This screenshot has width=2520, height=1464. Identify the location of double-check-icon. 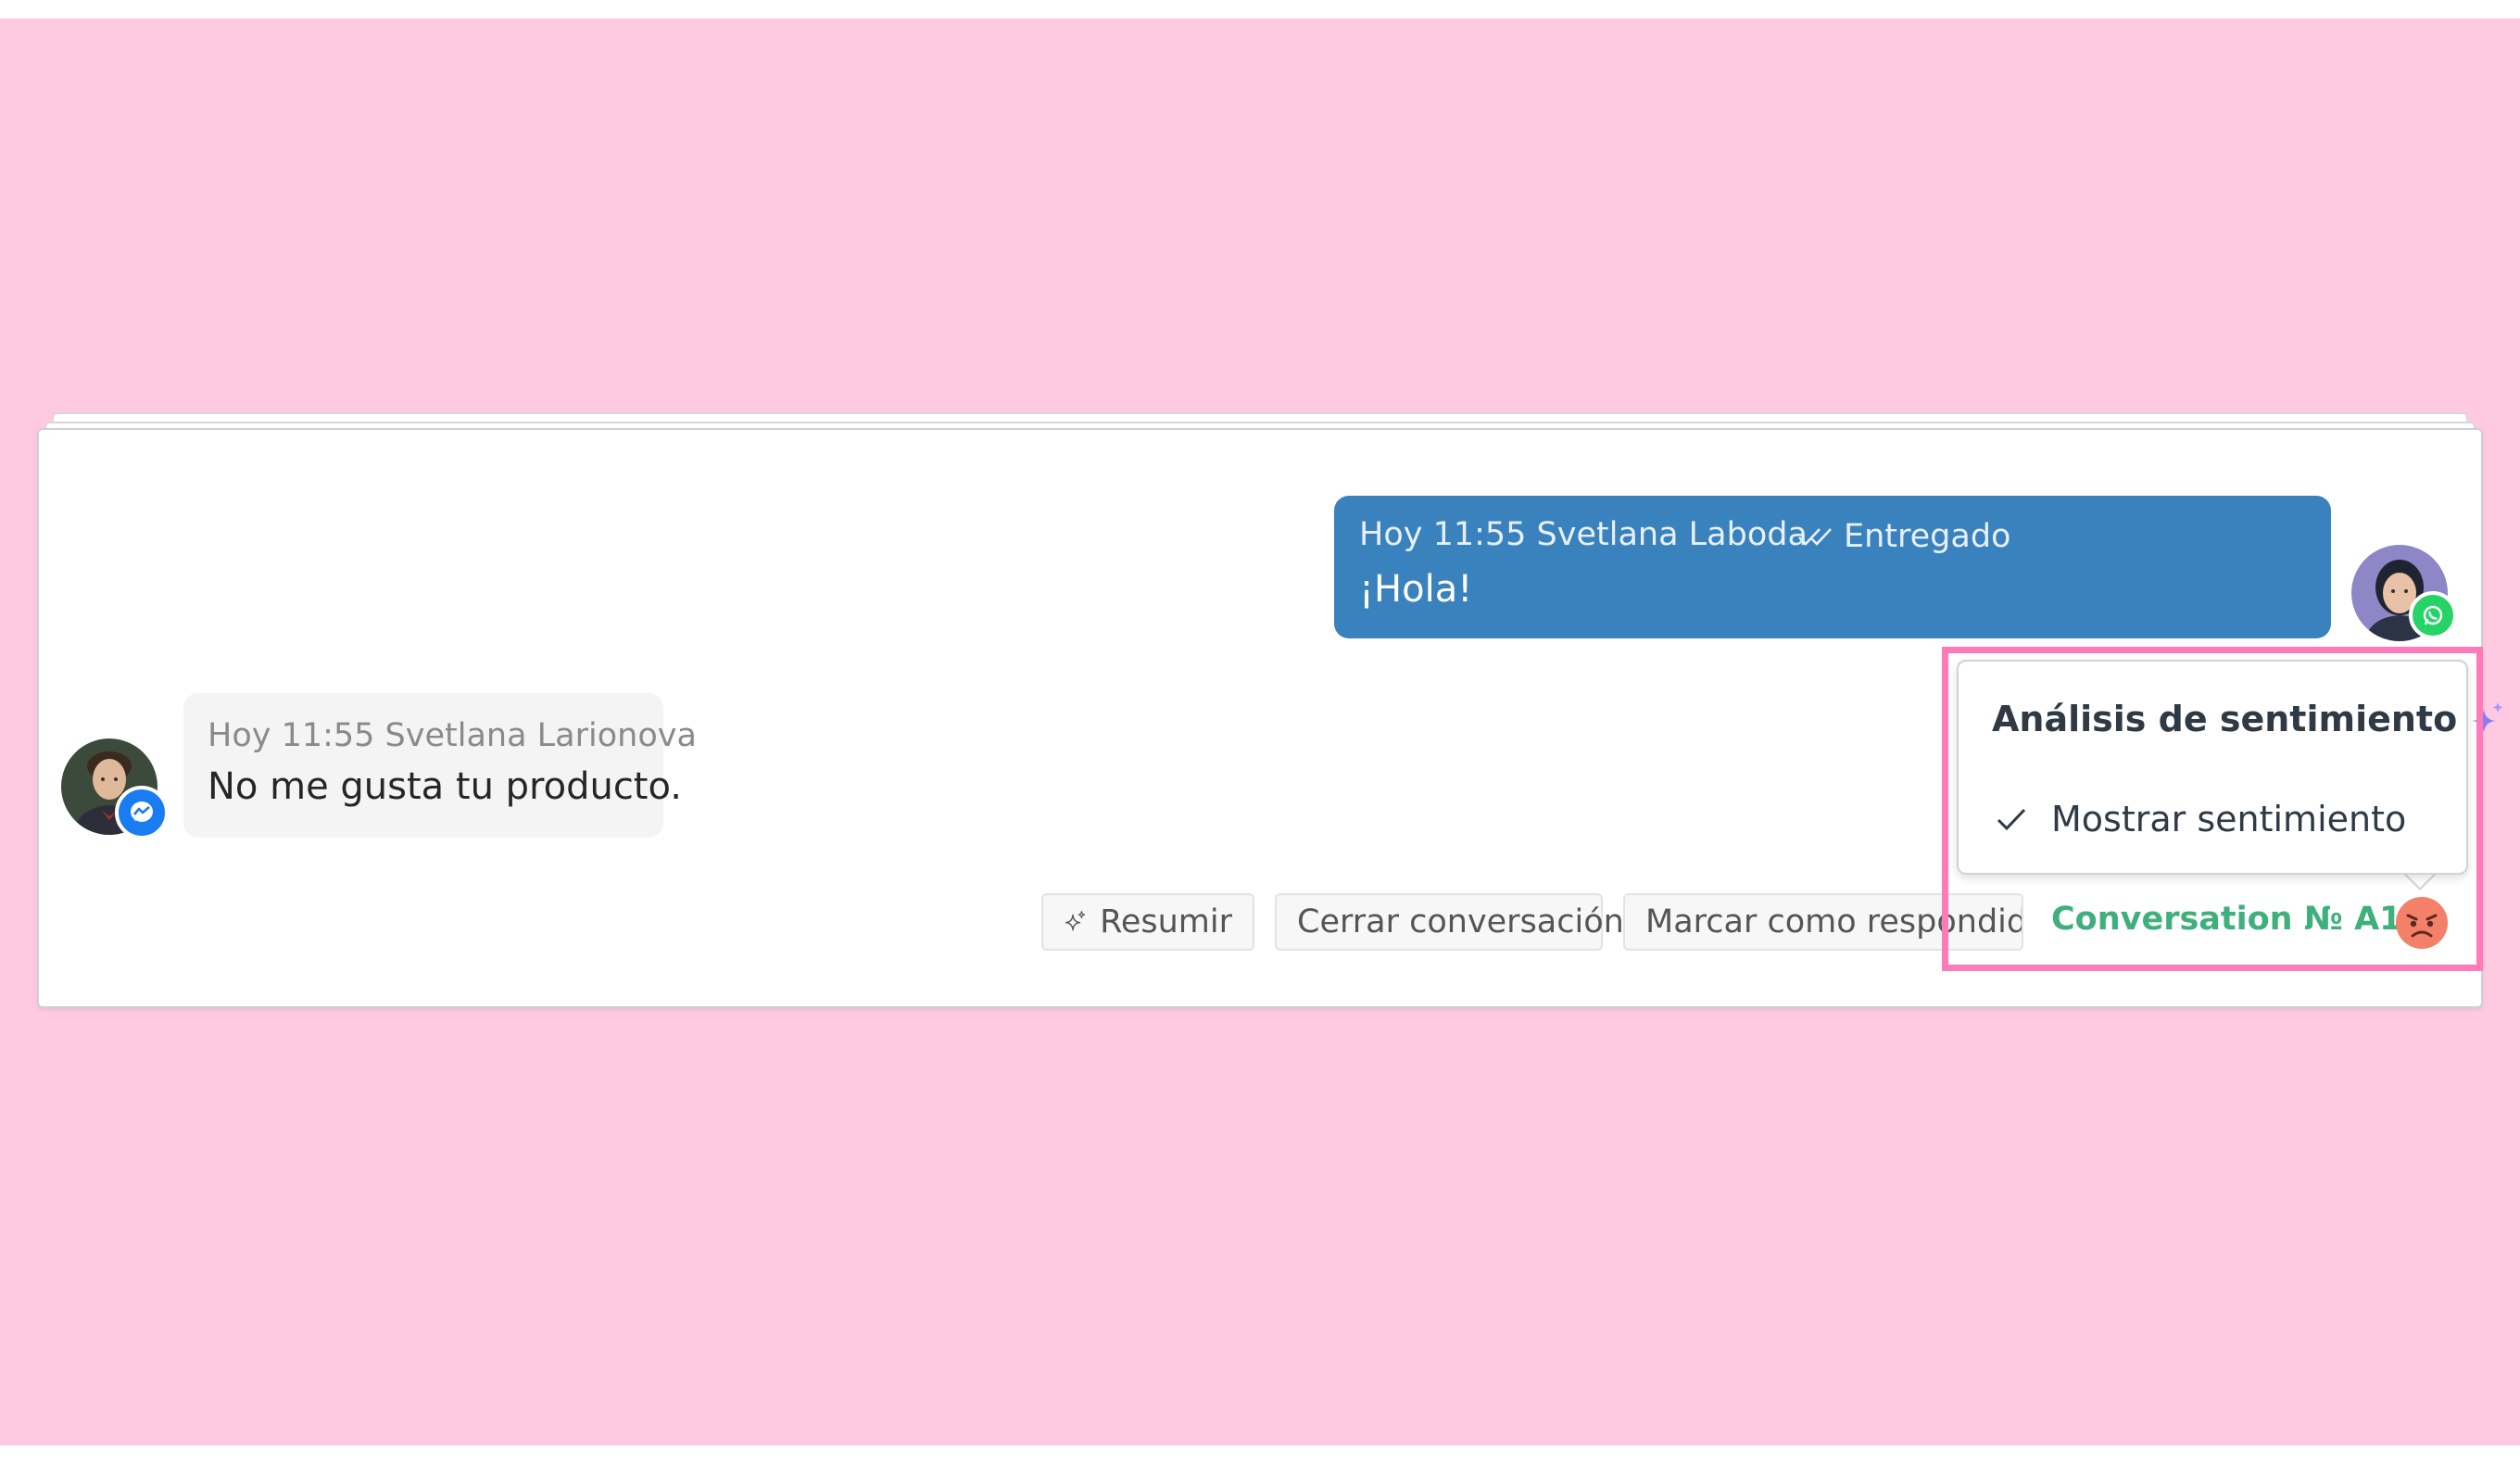
(1815, 537).